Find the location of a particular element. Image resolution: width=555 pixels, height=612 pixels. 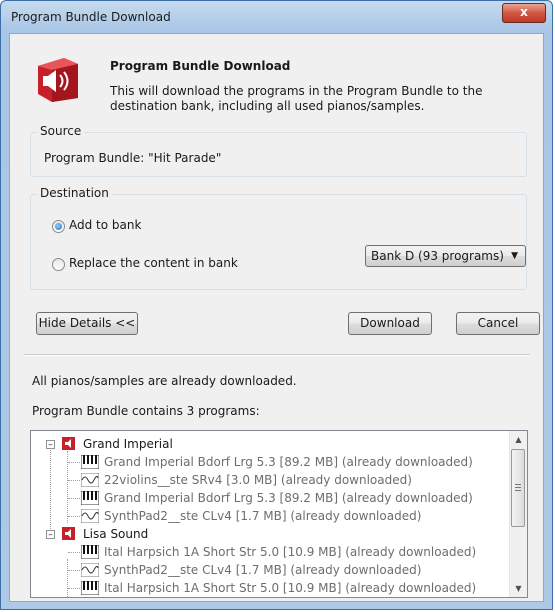

scroll-thumb is located at coordinates (518, 488).